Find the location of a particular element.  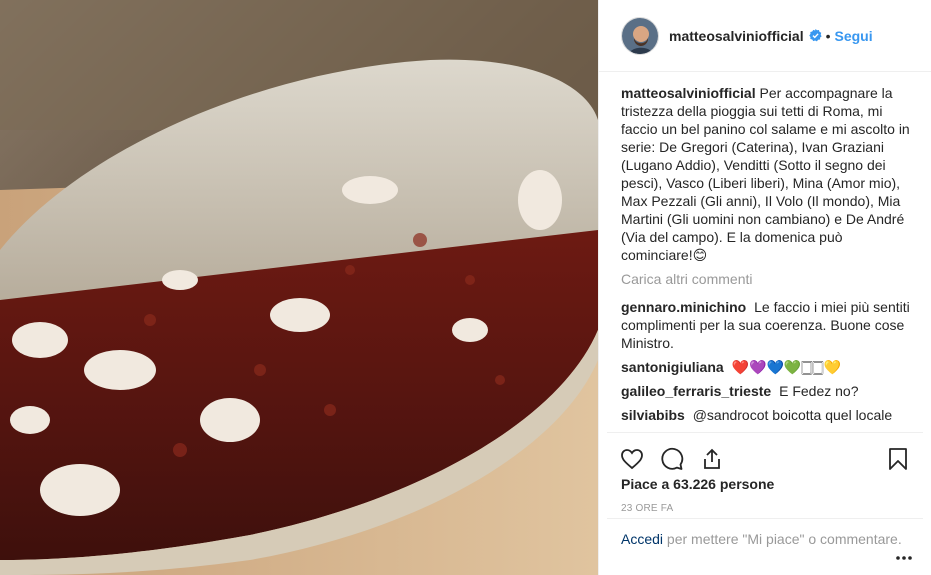

bookmark-icon is located at coordinates (898, 458).